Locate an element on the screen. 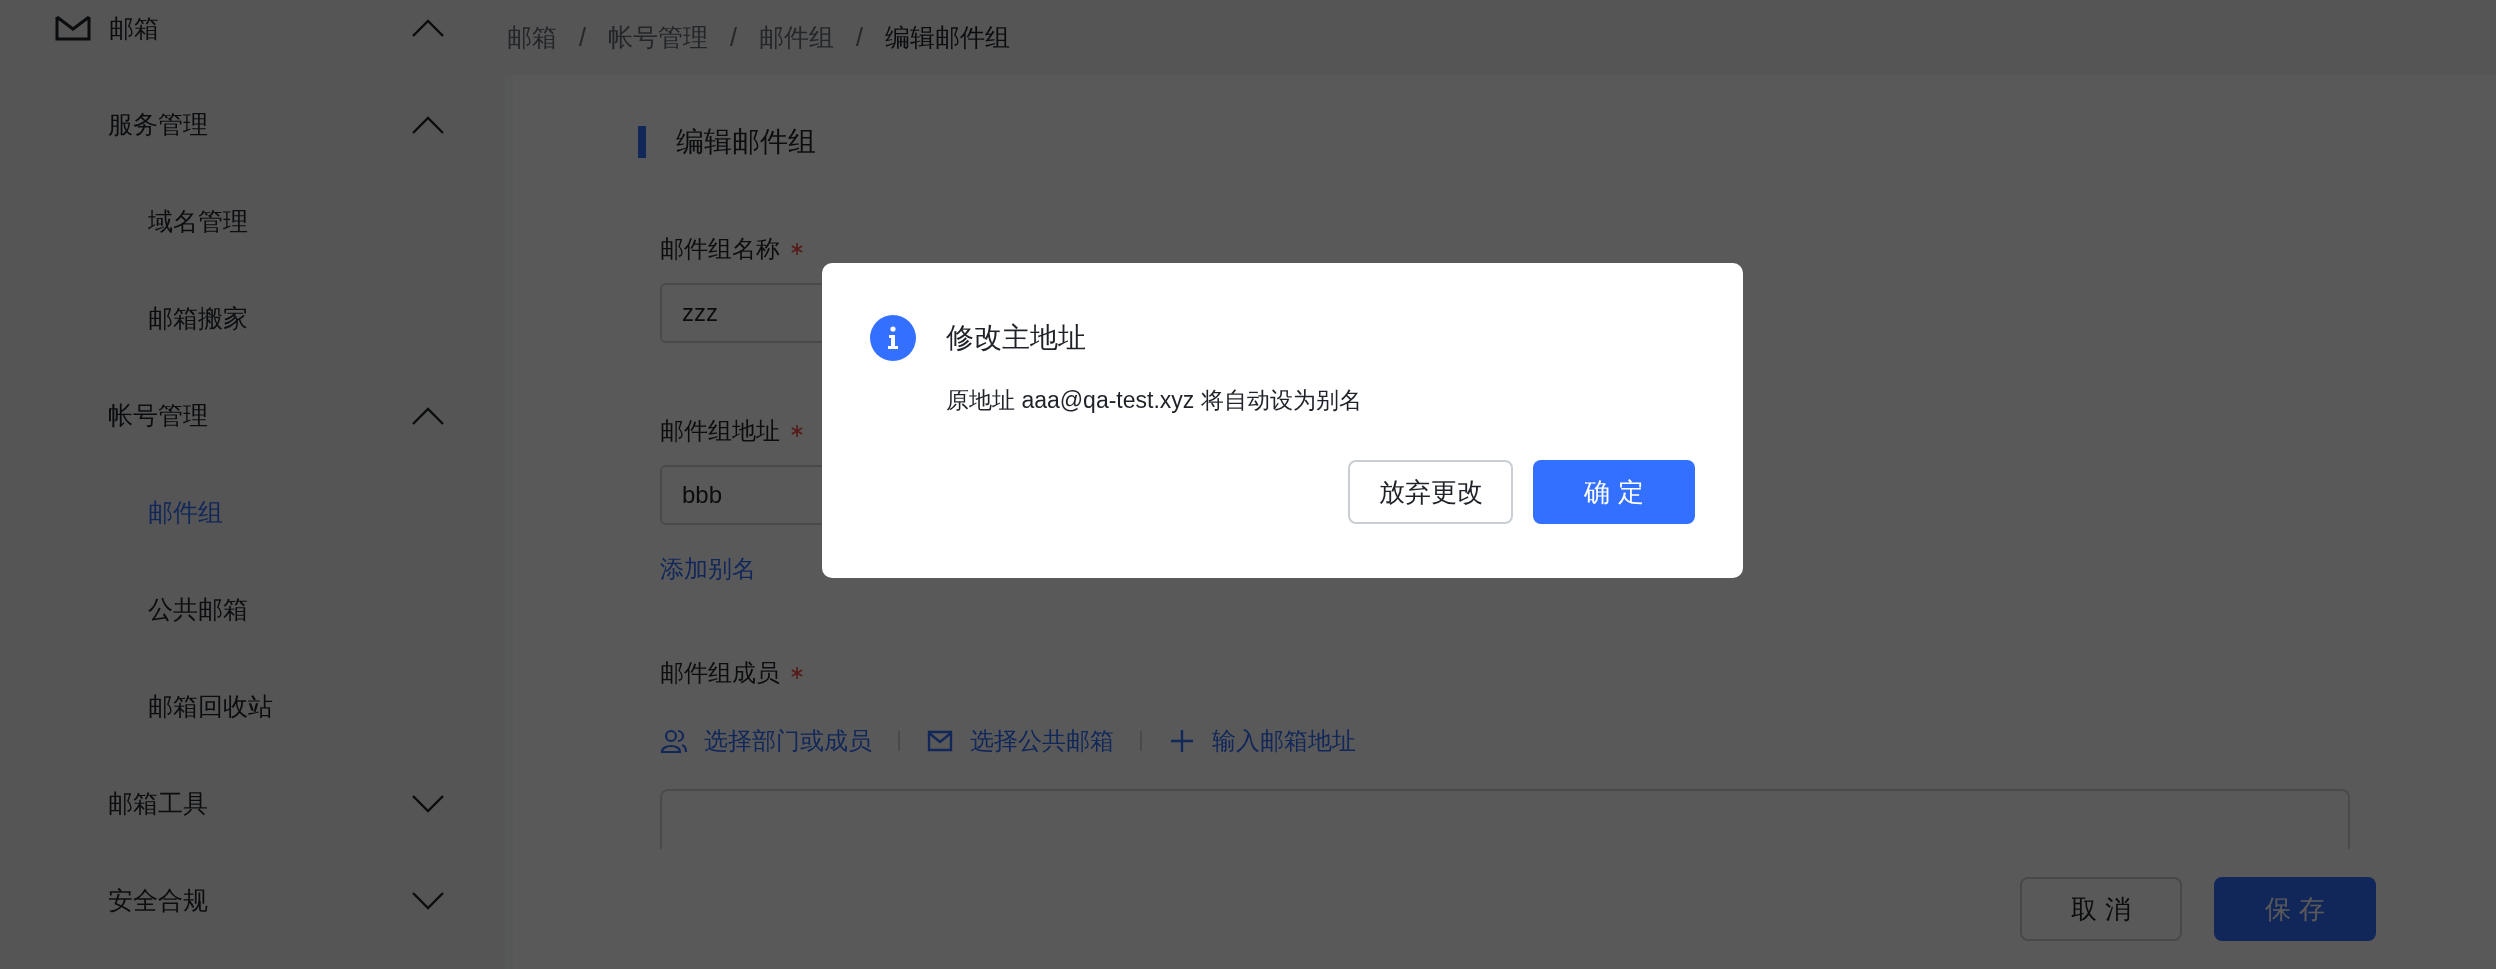 This screenshot has height=969, width=2496. sidebar-item: 邮箱搬家 is located at coordinates (252, 318).